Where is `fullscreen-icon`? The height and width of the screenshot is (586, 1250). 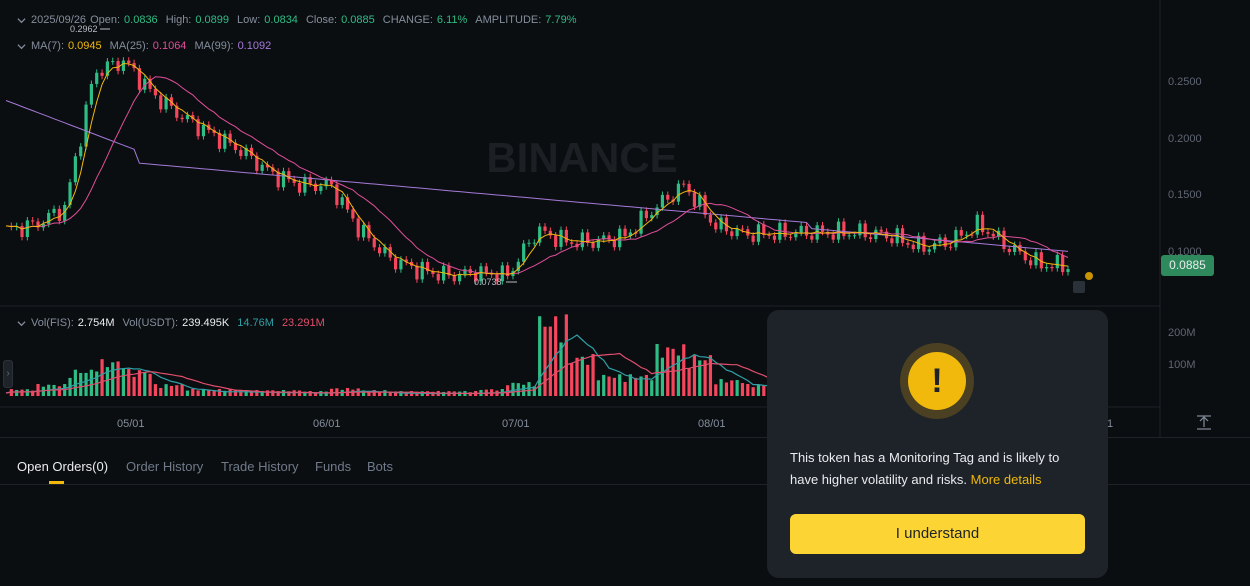
fullscreen-icon is located at coordinates (1204, 422).